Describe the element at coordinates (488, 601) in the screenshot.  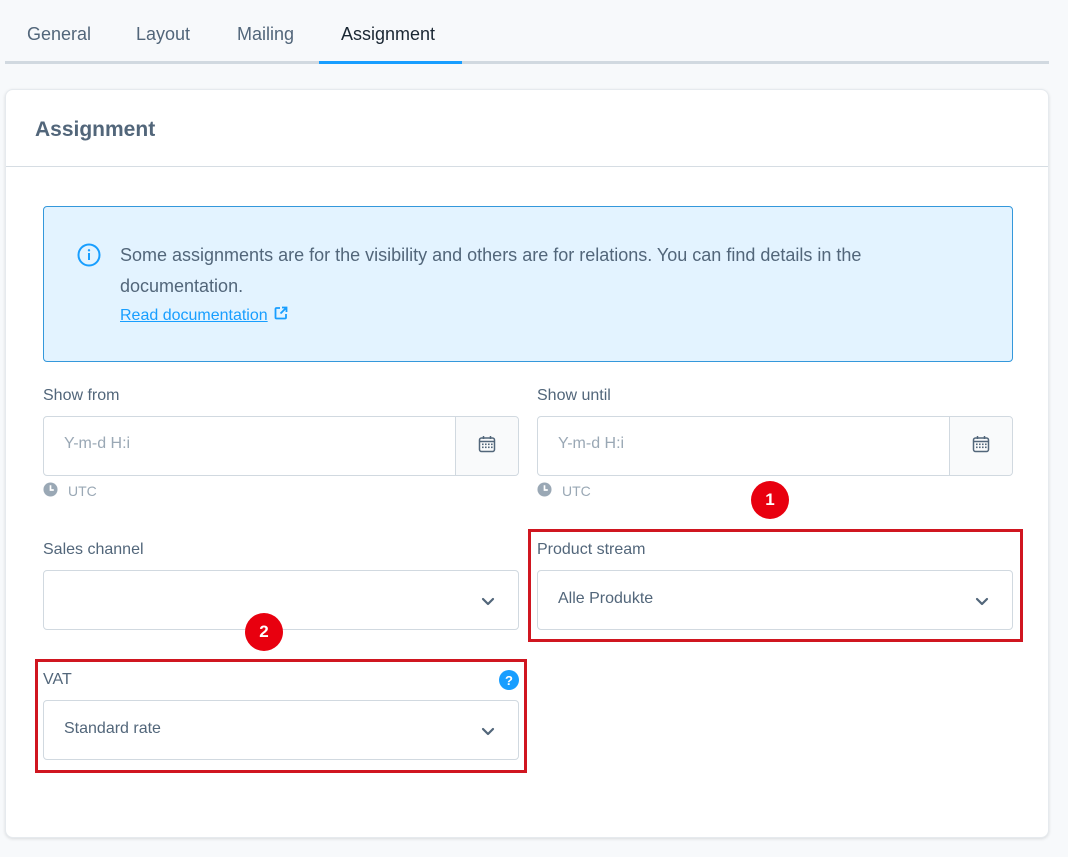
I see `chevron-down-icon` at that location.